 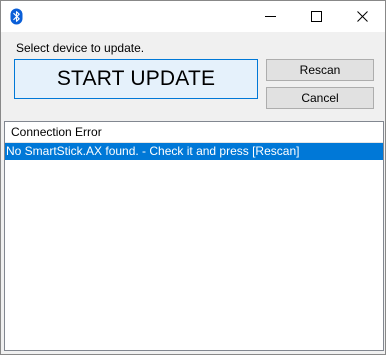 I want to click on maximize-icon, so click(x=316, y=16).